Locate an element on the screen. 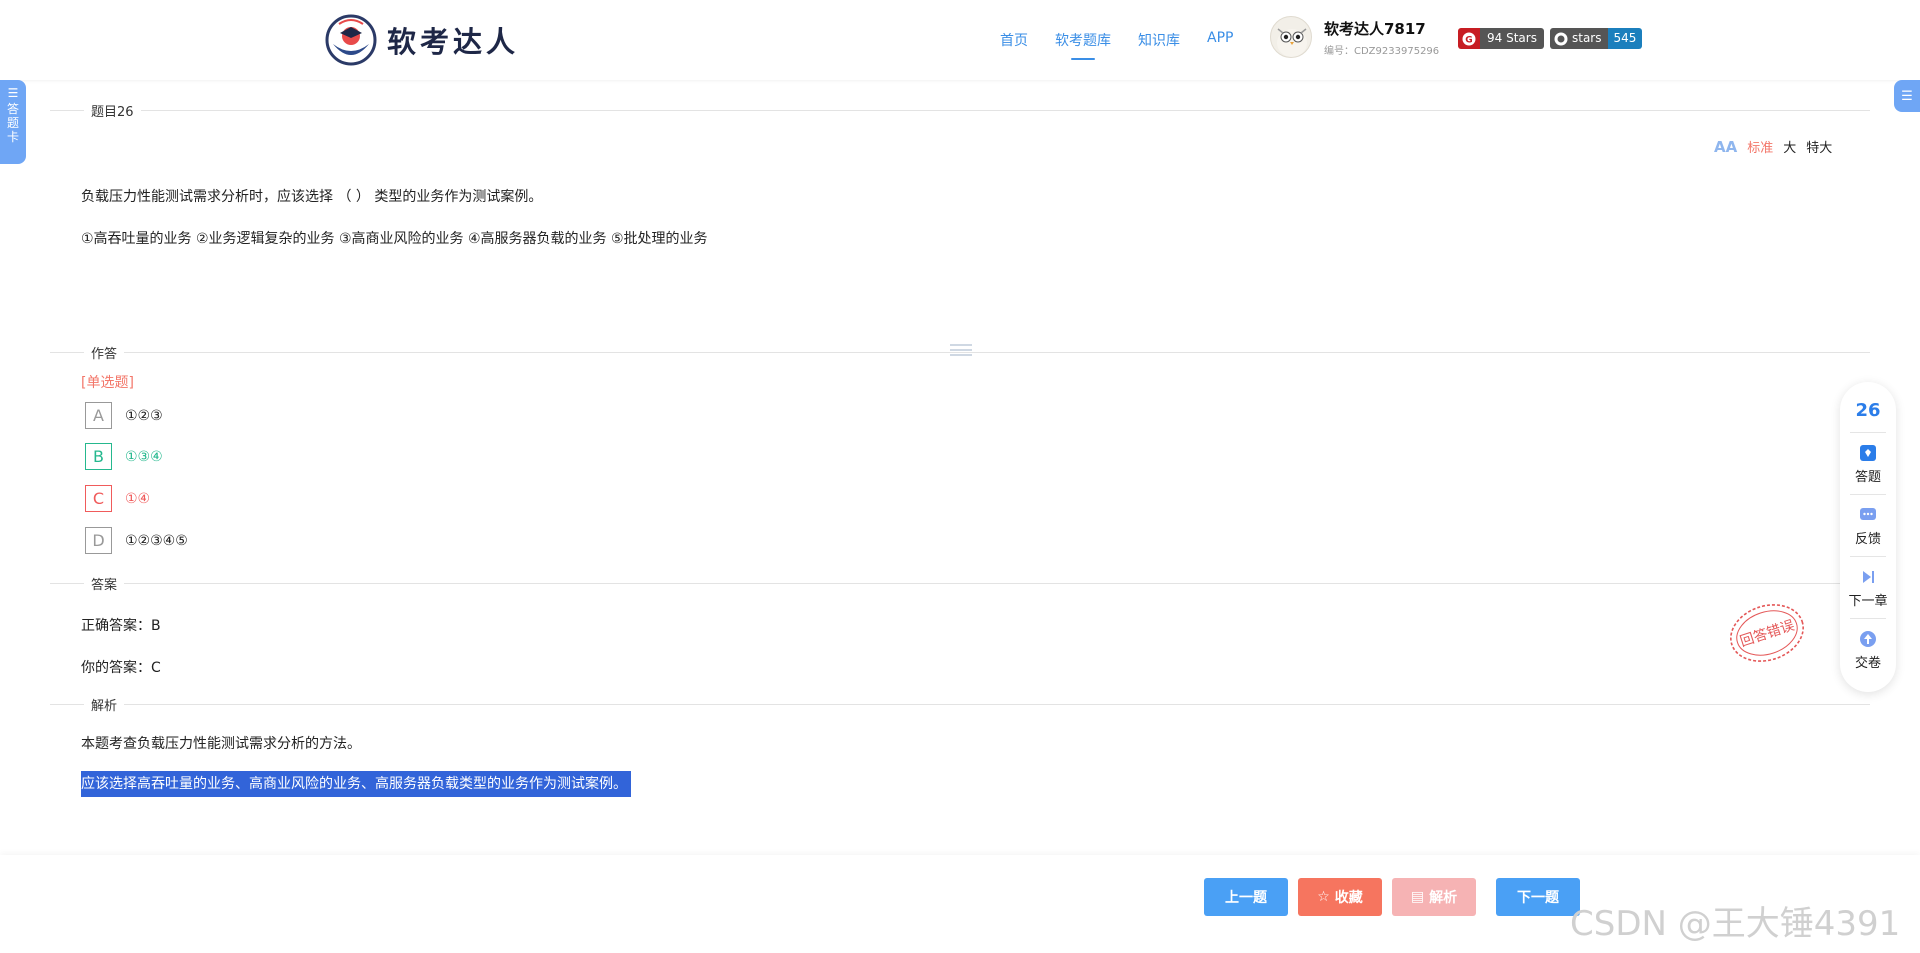 Image resolution: width=1920 pixels, height=953 pixels. next-chapter-button: 下一章 is located at coordinates (1868, 588).